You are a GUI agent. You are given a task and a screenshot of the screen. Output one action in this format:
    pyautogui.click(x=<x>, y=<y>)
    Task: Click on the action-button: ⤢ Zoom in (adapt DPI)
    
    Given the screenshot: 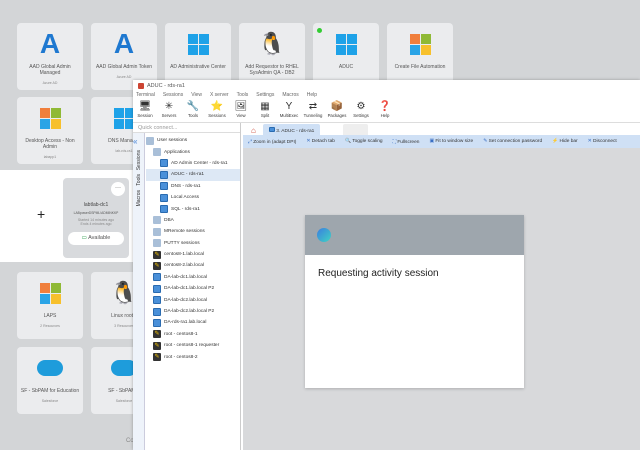 What is the action you would take?
    pyautogui.click(x=272, y=142)
    